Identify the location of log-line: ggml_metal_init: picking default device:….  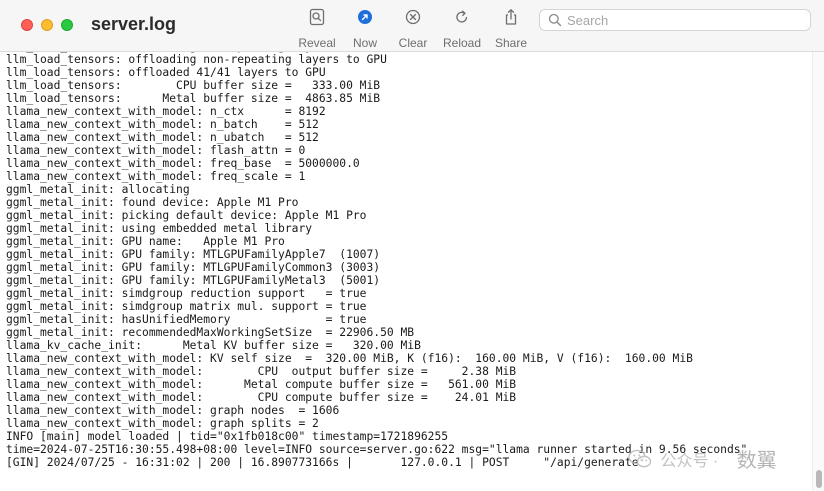
(186, 215).